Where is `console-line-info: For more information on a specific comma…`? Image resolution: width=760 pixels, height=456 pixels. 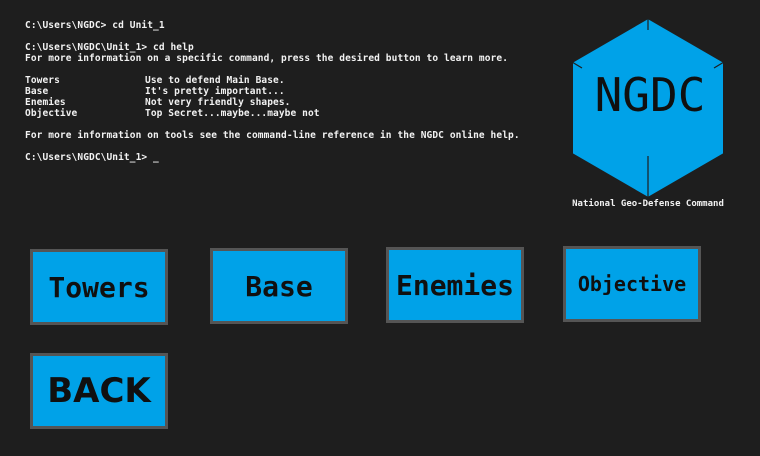 console-line-info: For more information on a specific comma… is located at coordinates (267, 58).